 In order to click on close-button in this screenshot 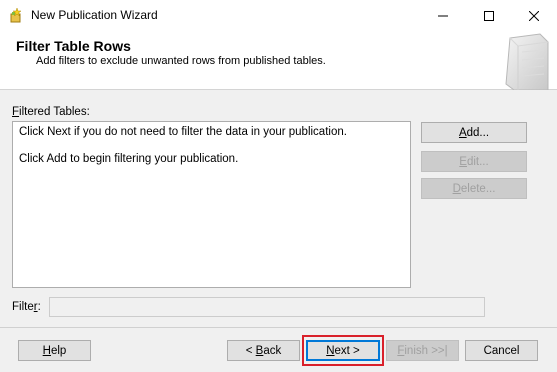, I will do `click(534, 15)`.